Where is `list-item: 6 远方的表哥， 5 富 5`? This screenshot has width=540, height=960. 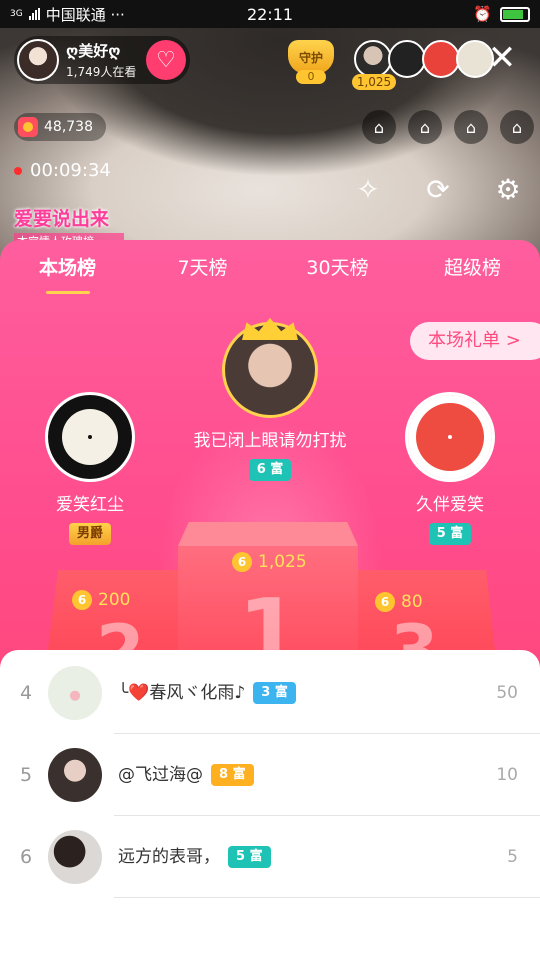 list-item: 6 远方的表哥， 5 富 5 is located at coordinates (270, 857).